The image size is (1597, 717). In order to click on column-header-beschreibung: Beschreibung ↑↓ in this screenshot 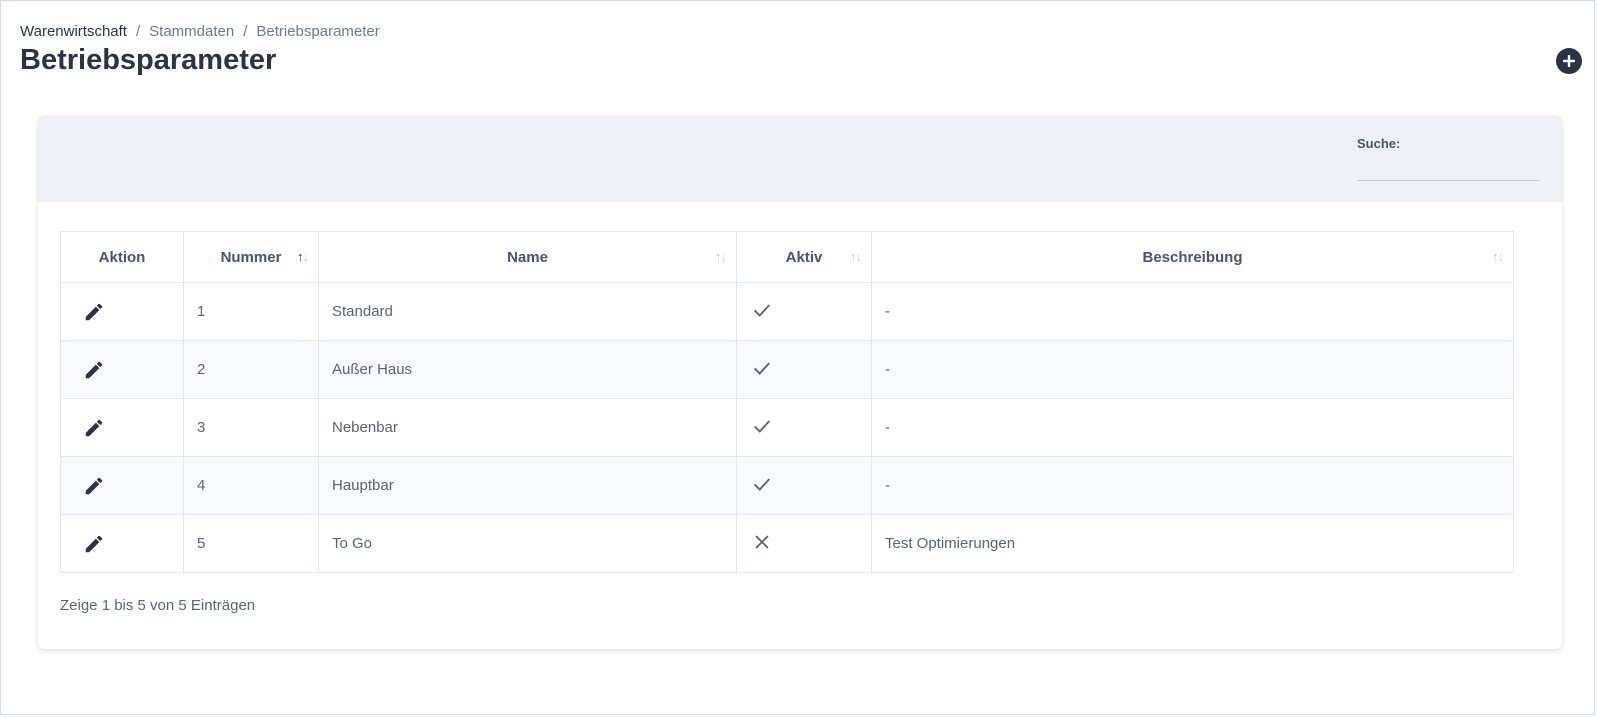, I will do `click(1192, 257)`.